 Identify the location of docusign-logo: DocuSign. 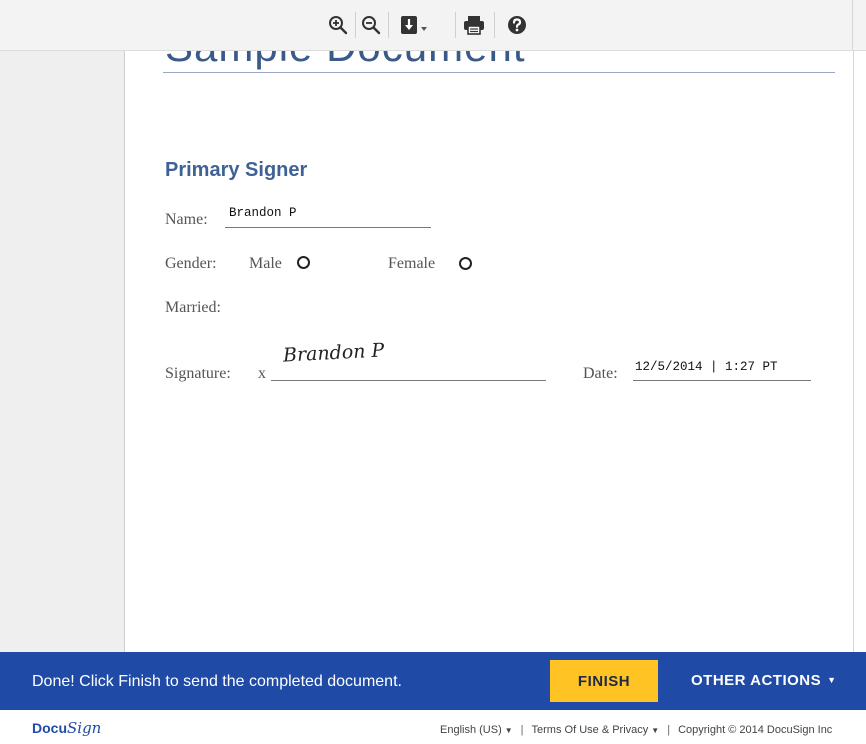
(67, 728).